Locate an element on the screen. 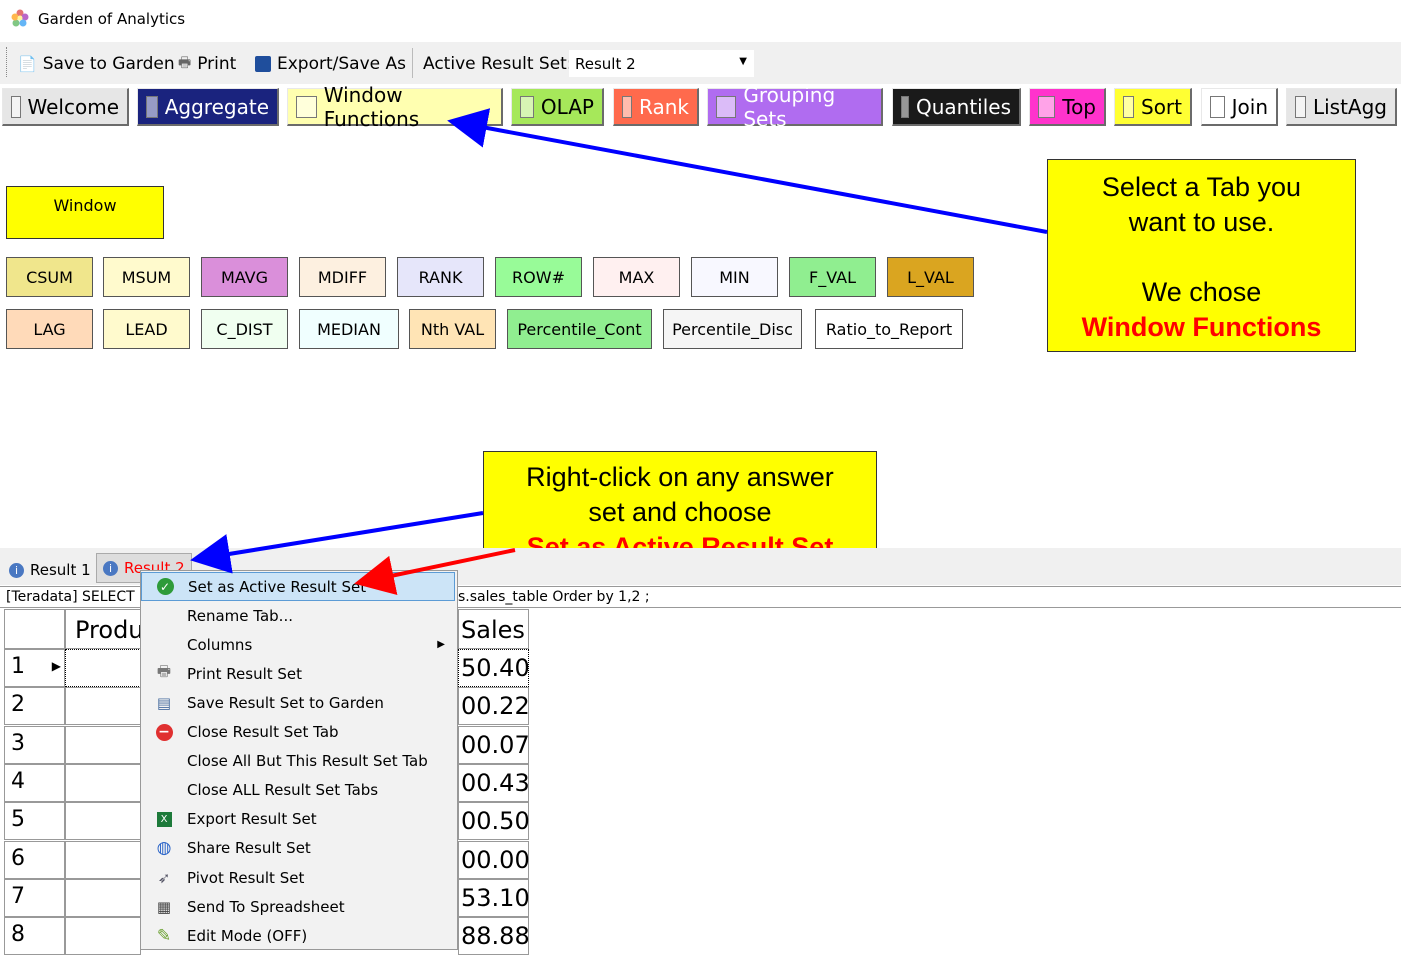 This screenshot has width=1401, height=955. arrow-to-menu-item is located at coordinates (435, 572).